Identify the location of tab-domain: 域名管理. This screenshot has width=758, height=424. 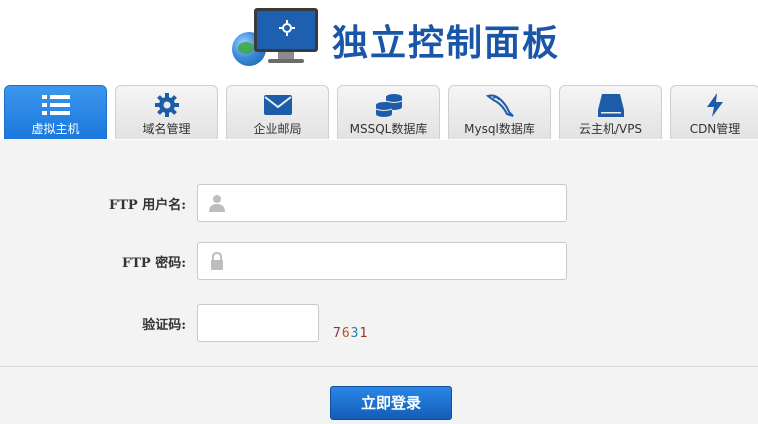
(166, 112).